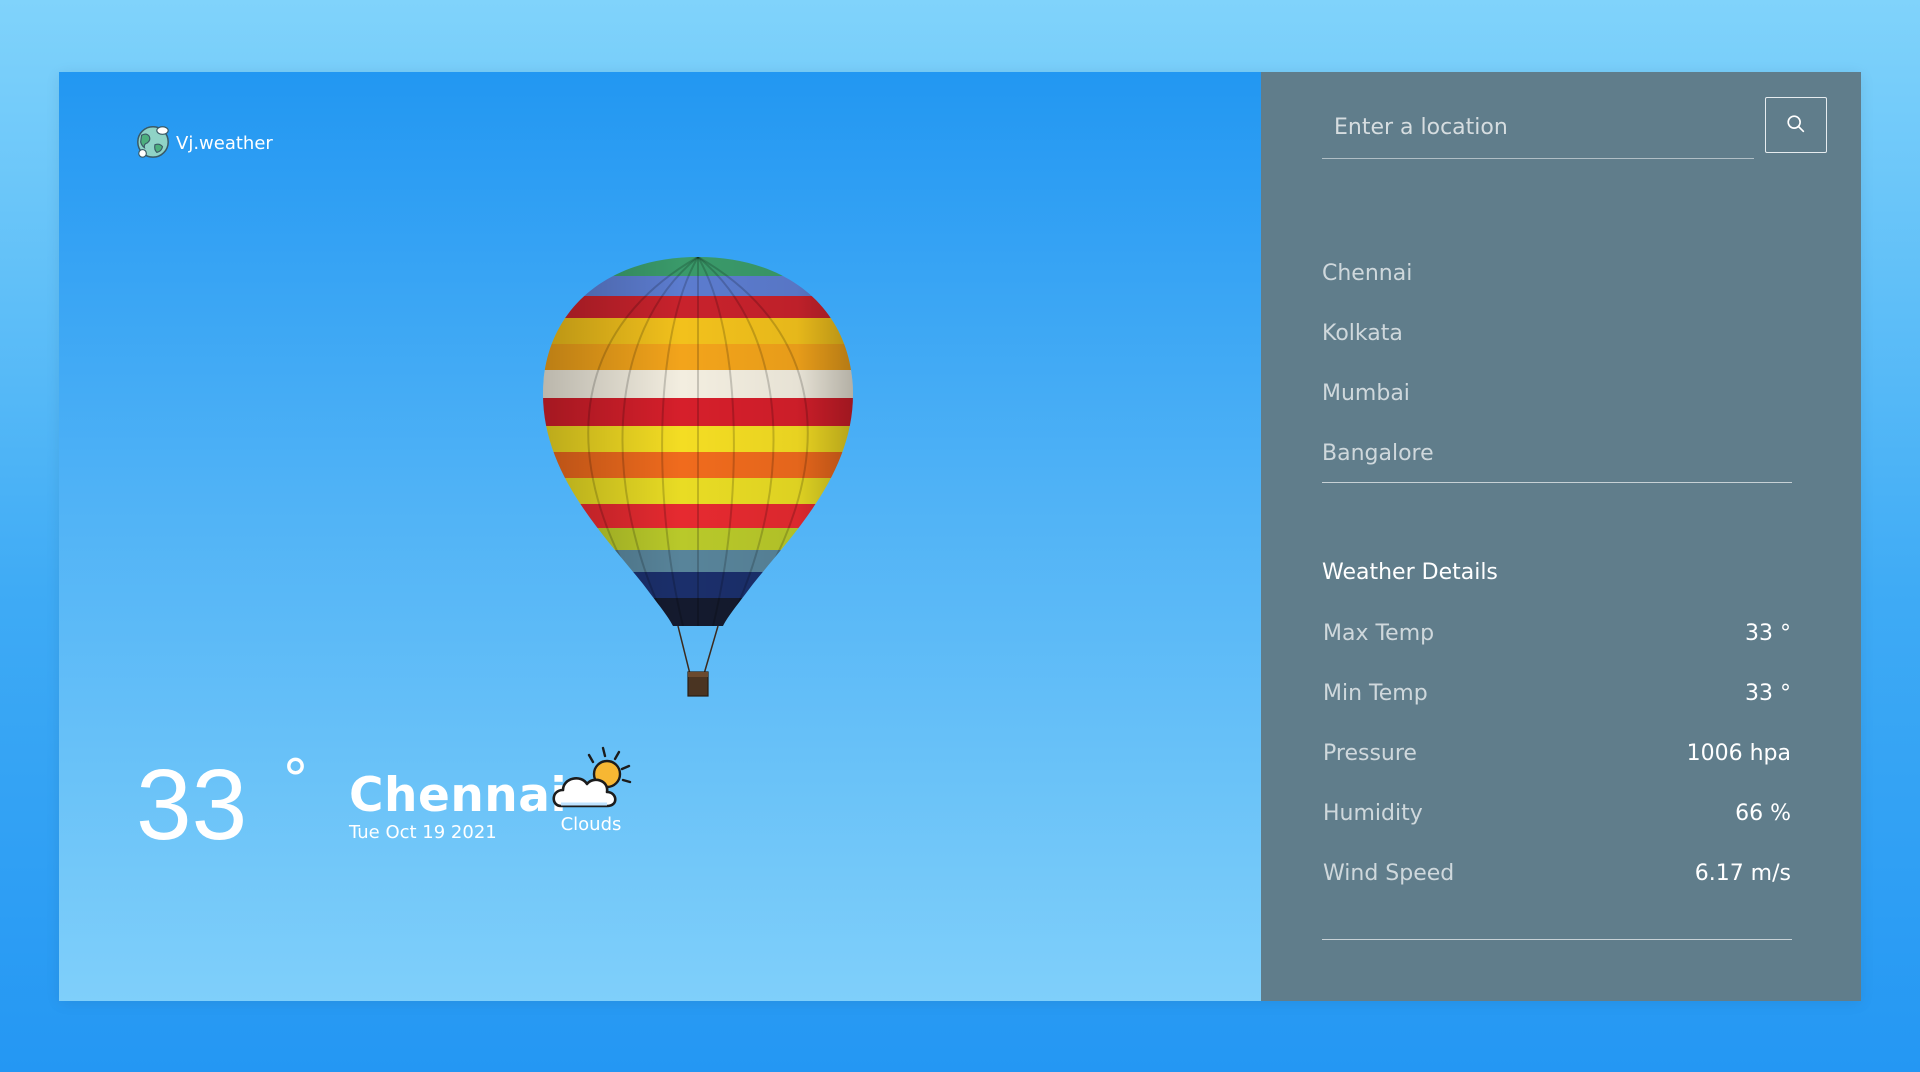  What do you see at coordinates (1557, 830) in the screenshot?
I see `detail-row-humidity: Humidity 66 %` at bounding box center [1557, 830].